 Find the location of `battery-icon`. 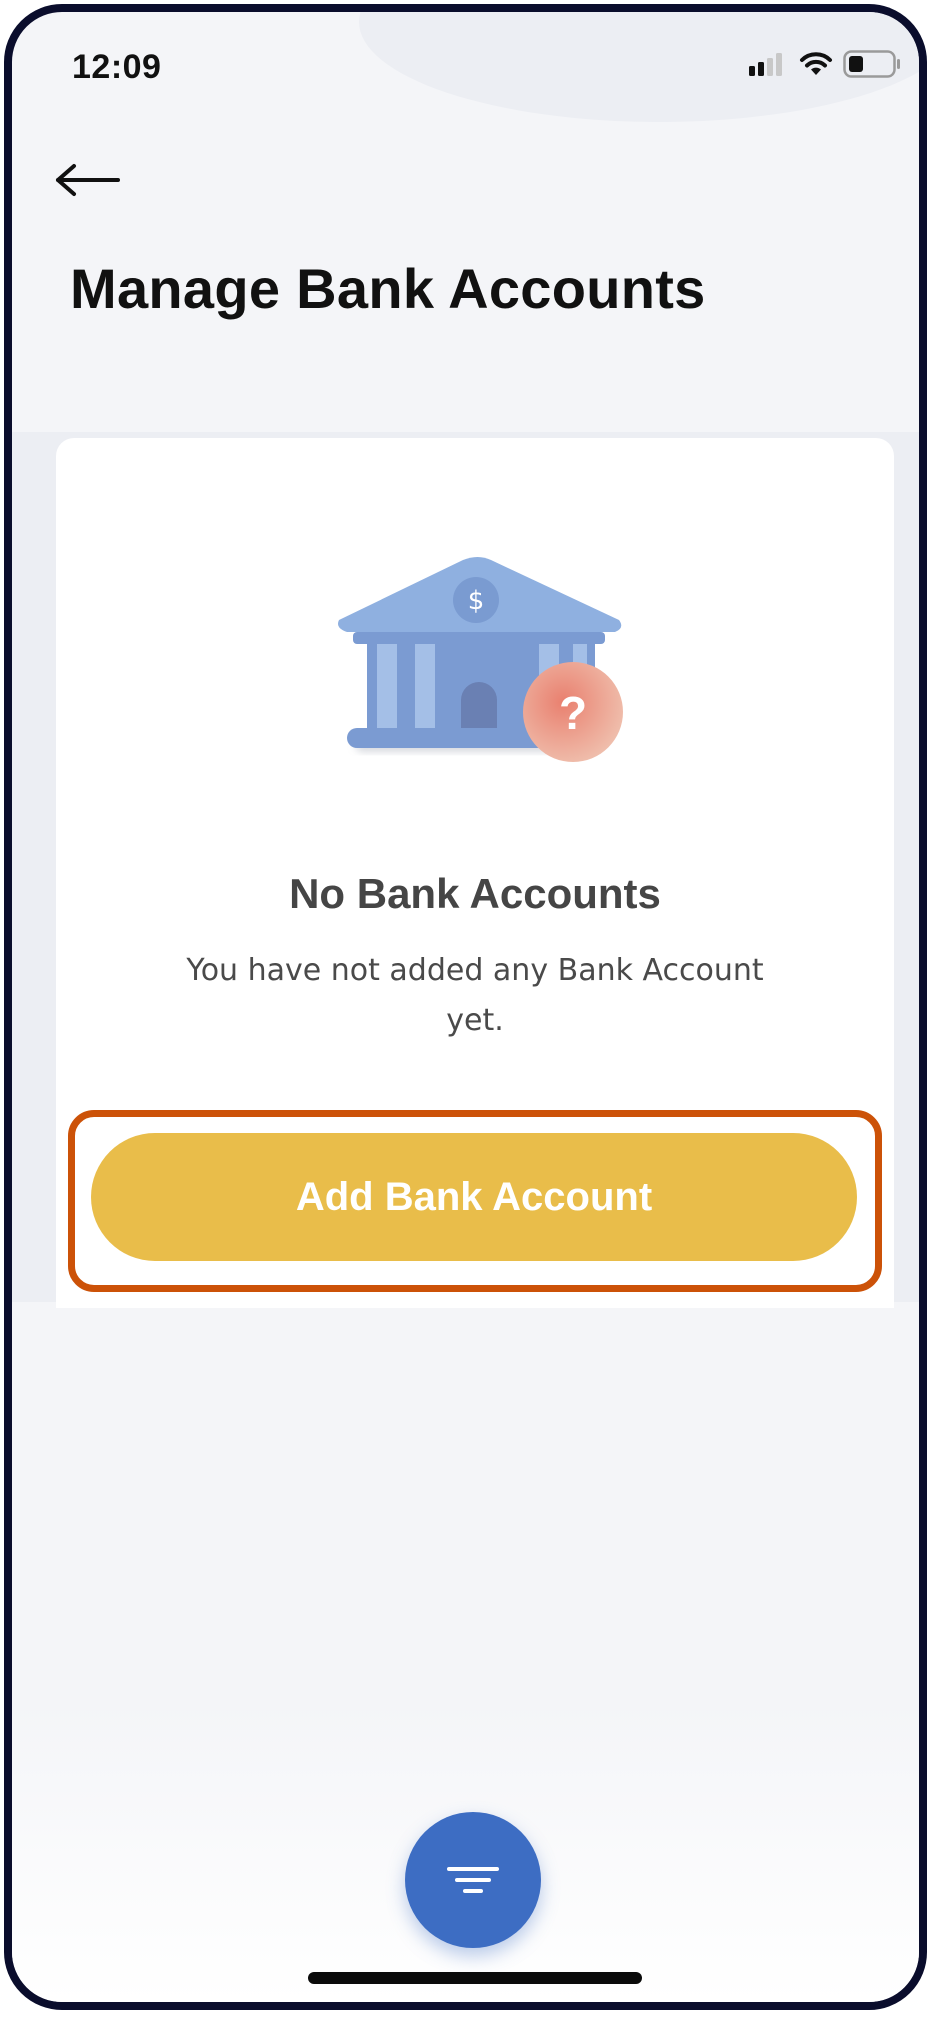

battery-icon is located at coordinates (871, 64).